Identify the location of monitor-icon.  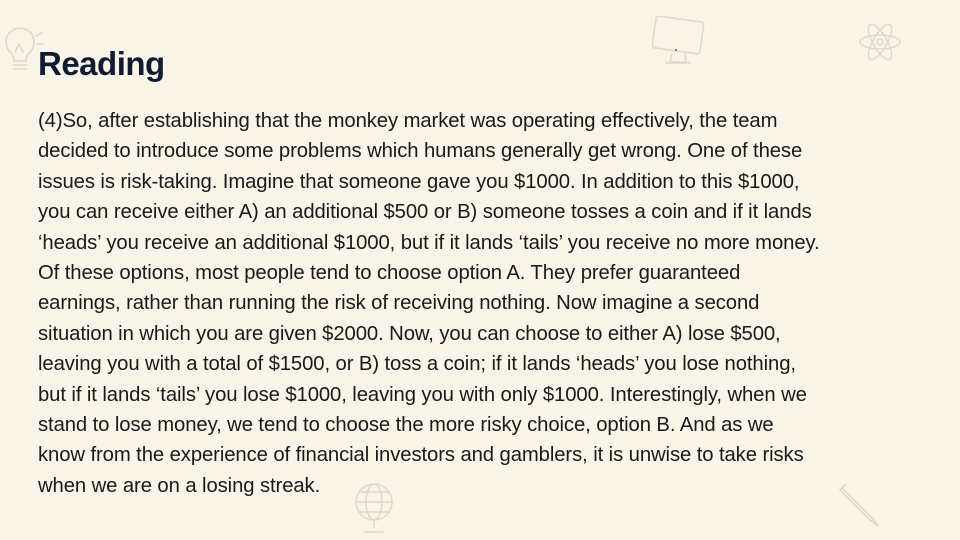
(678, 41).